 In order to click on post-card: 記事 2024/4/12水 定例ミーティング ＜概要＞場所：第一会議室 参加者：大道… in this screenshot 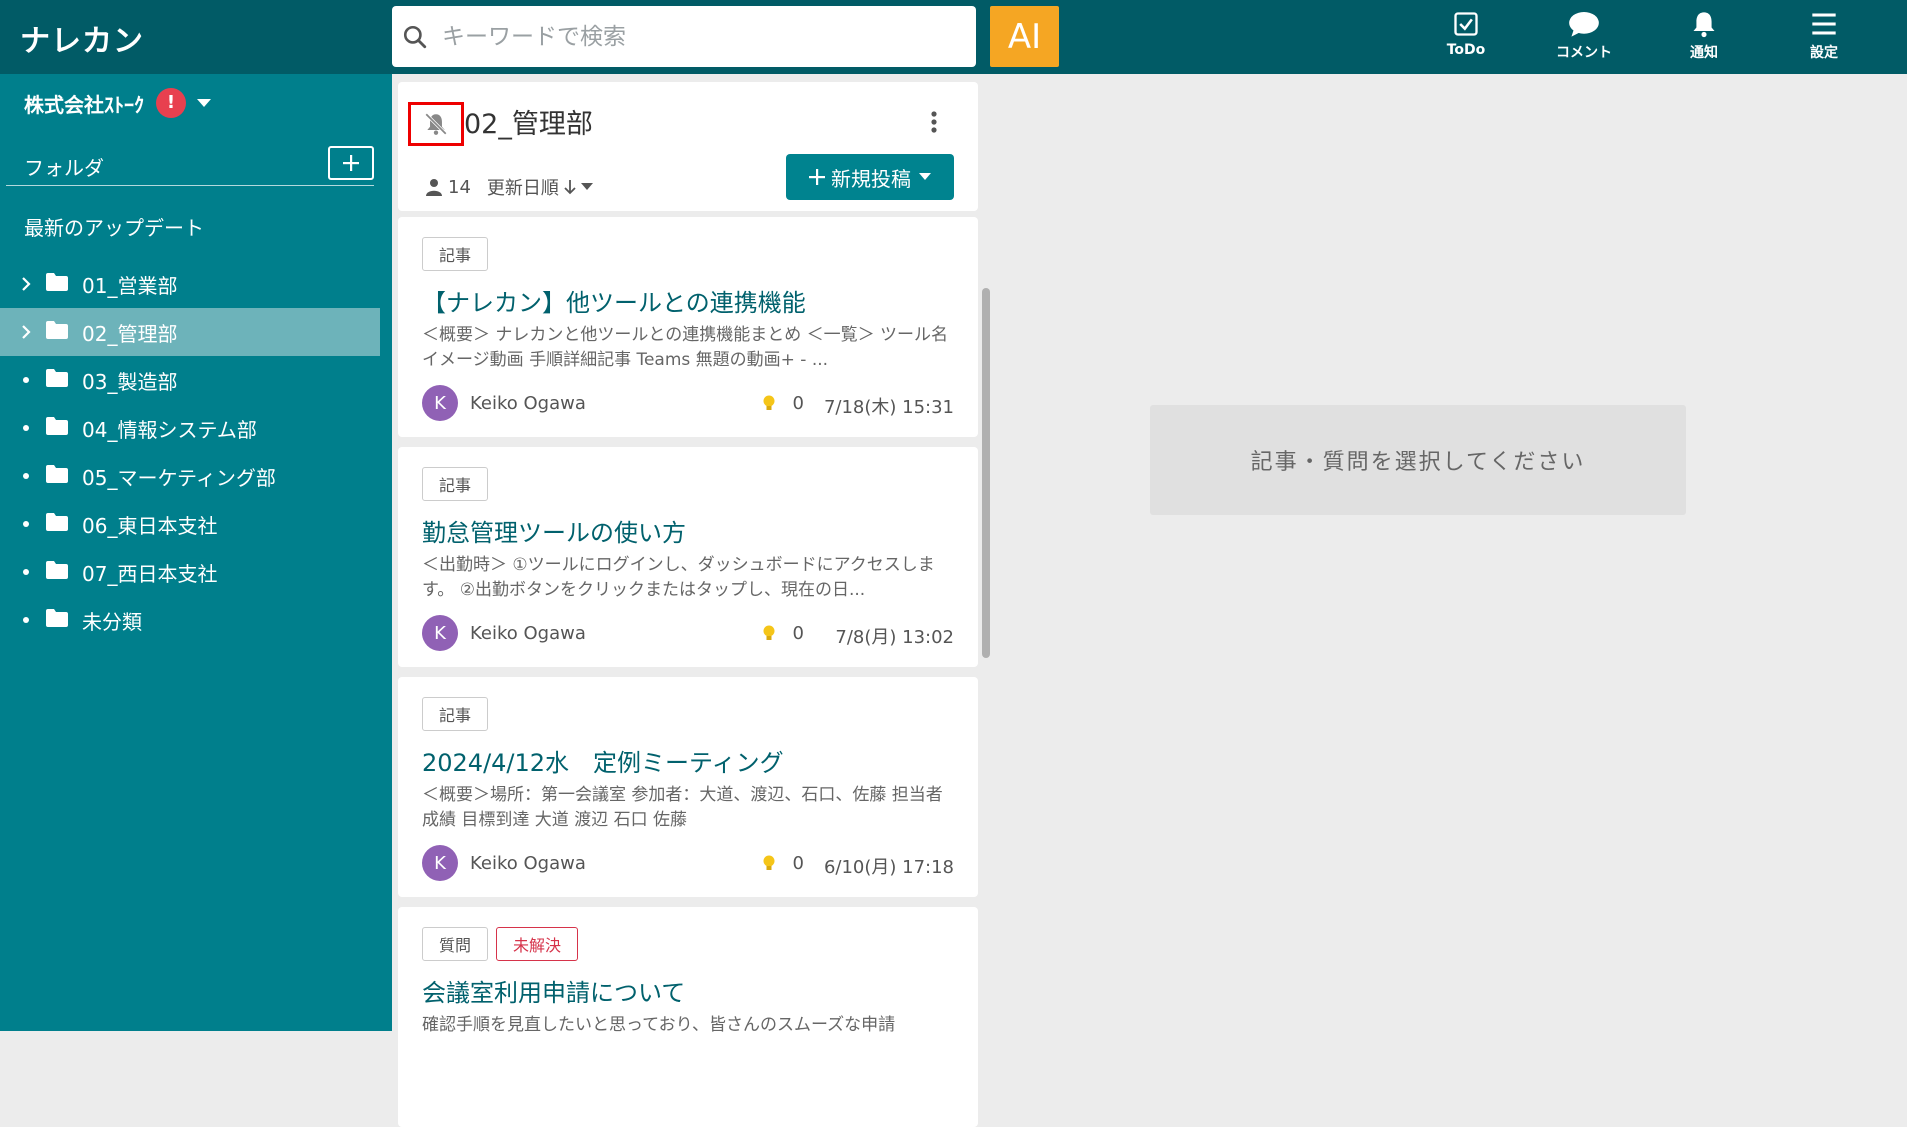, I will do `click(688, 787)`.